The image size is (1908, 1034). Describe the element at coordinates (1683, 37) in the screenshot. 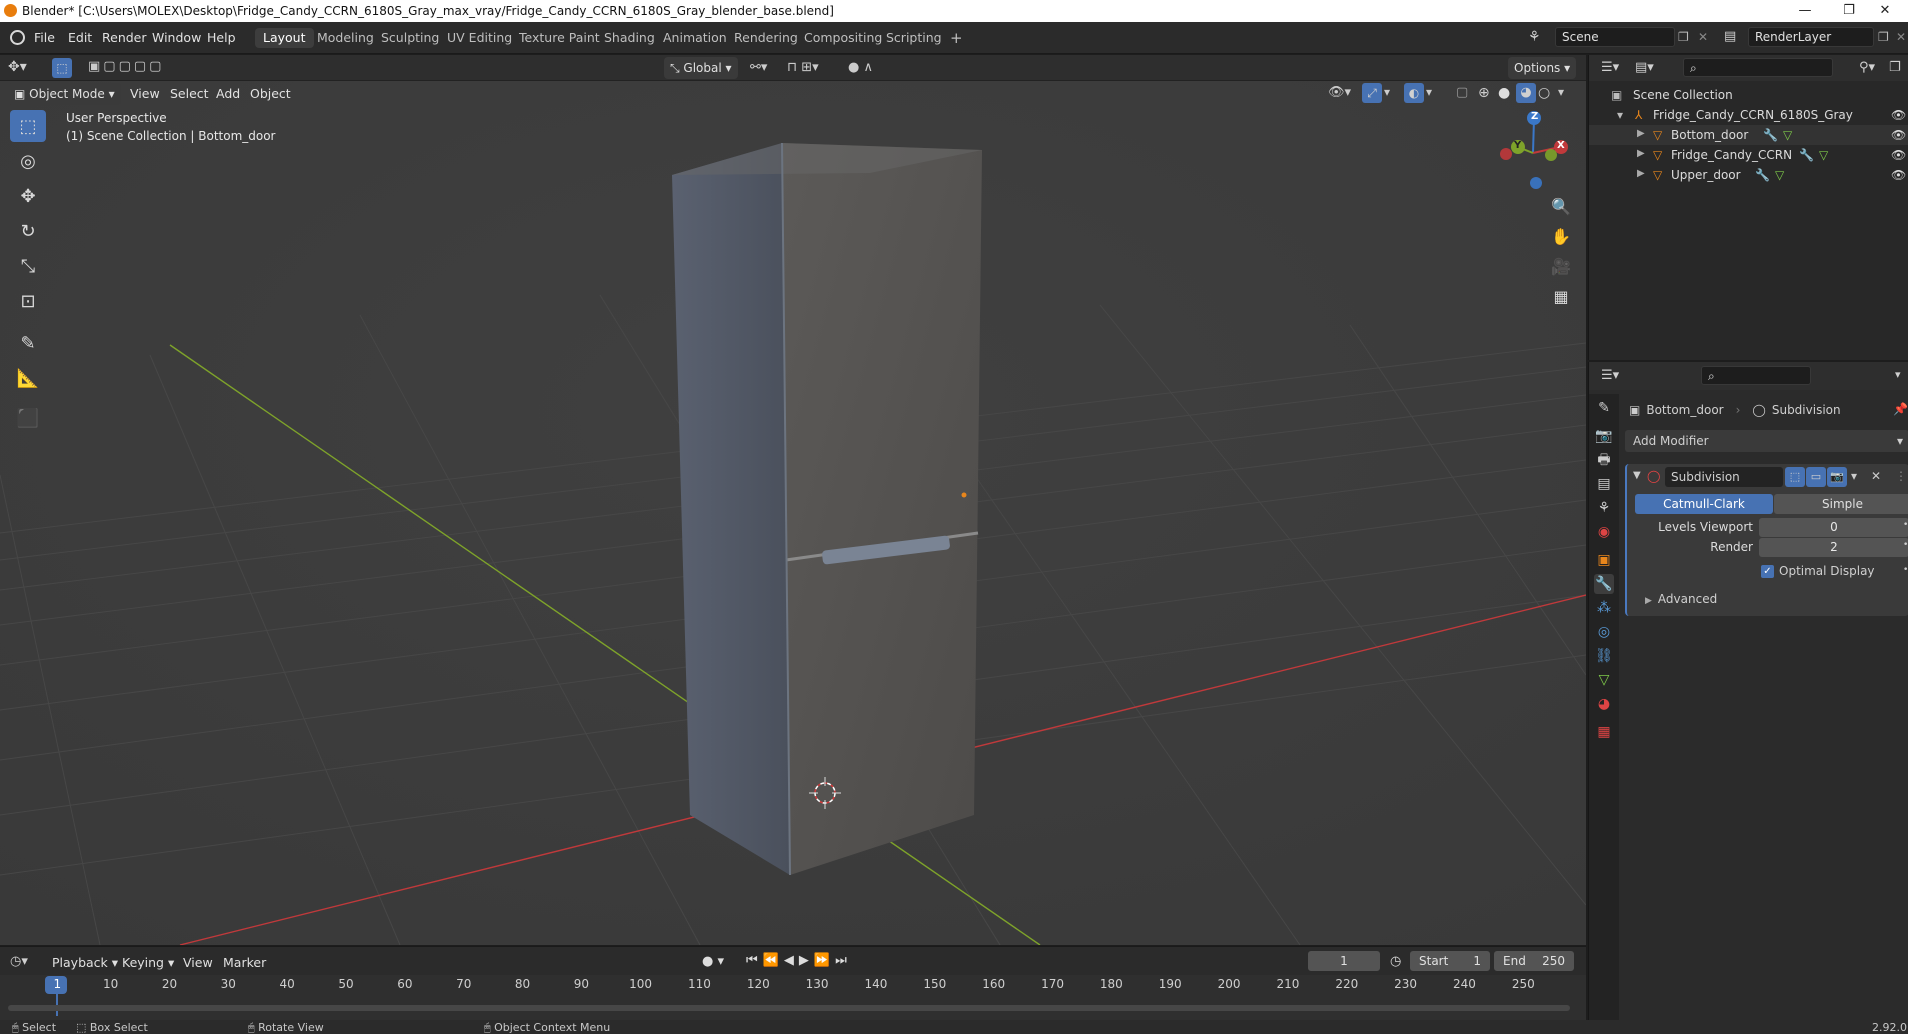

I see `new-scene-icon: ❐` at that location.